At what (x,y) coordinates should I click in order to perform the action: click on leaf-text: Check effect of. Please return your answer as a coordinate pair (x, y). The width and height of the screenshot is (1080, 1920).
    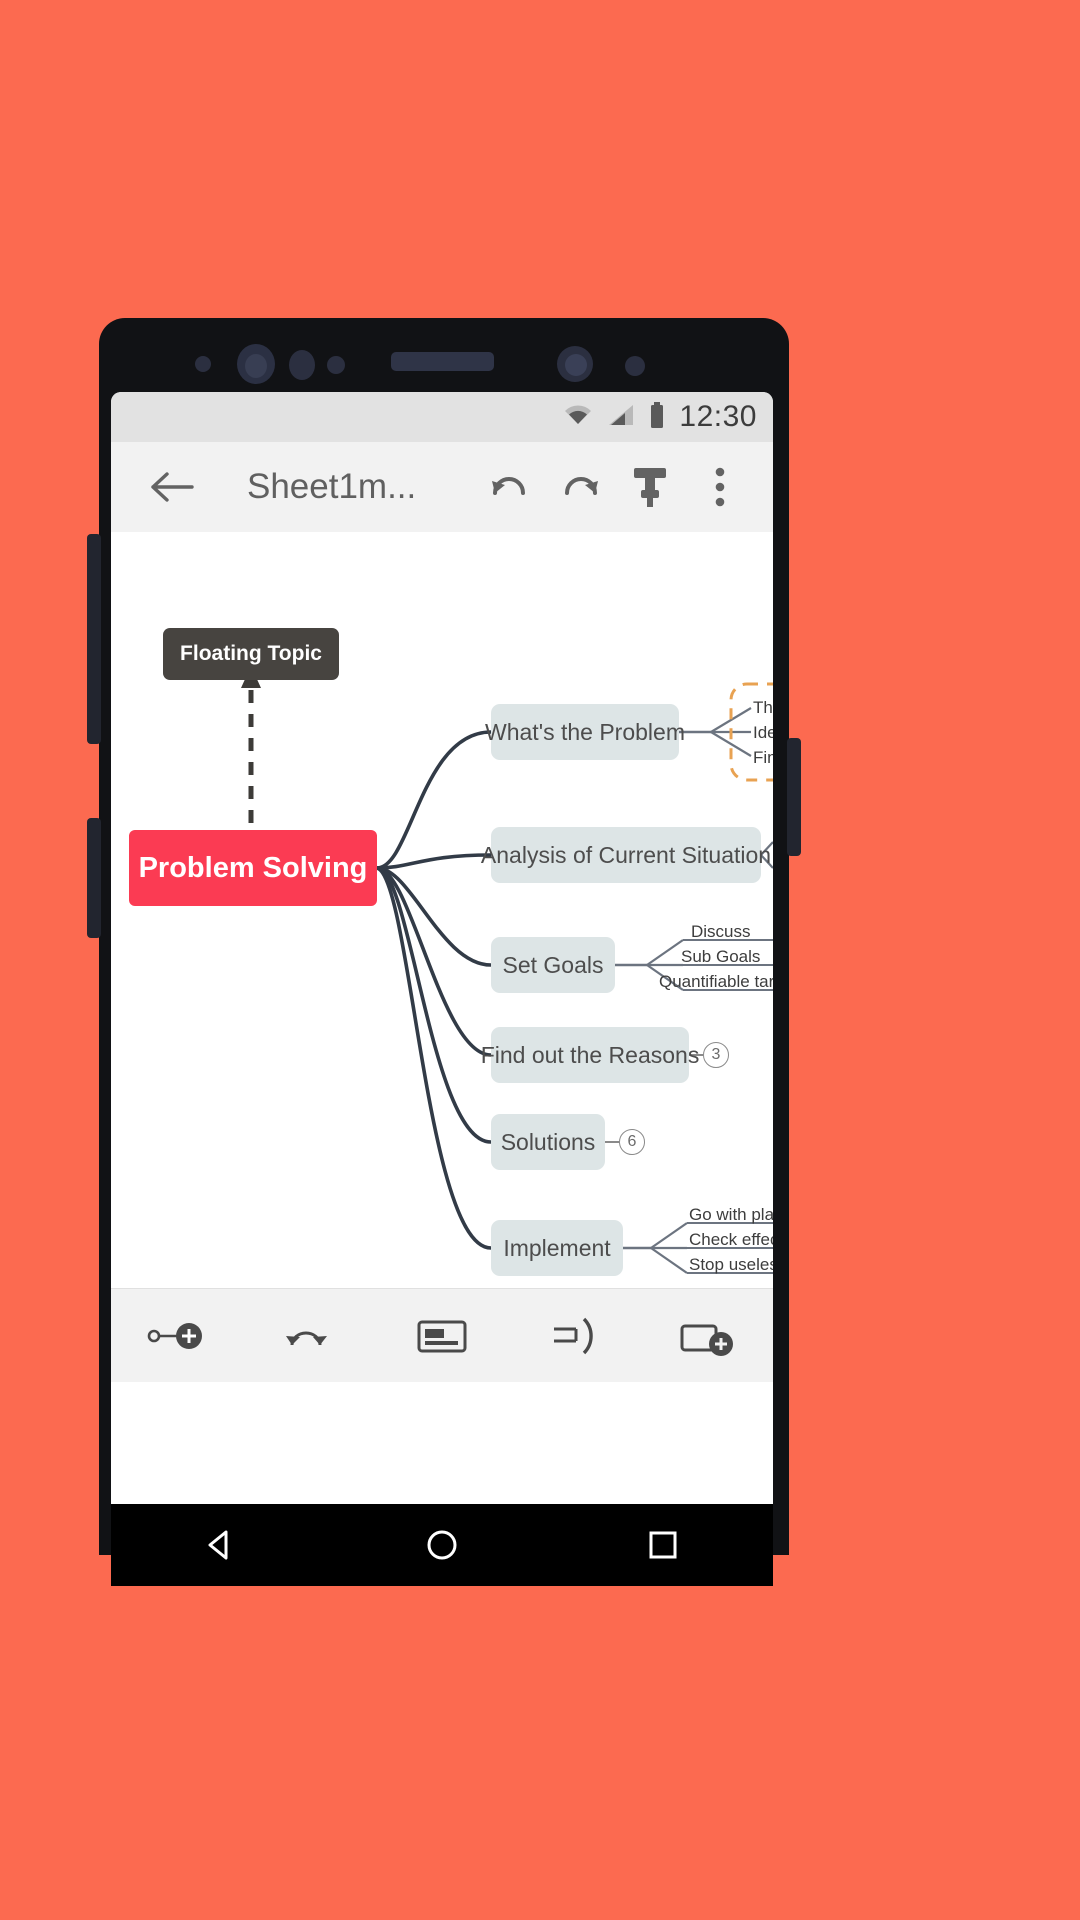
    Looking at the image, I should click on (731, 1239).